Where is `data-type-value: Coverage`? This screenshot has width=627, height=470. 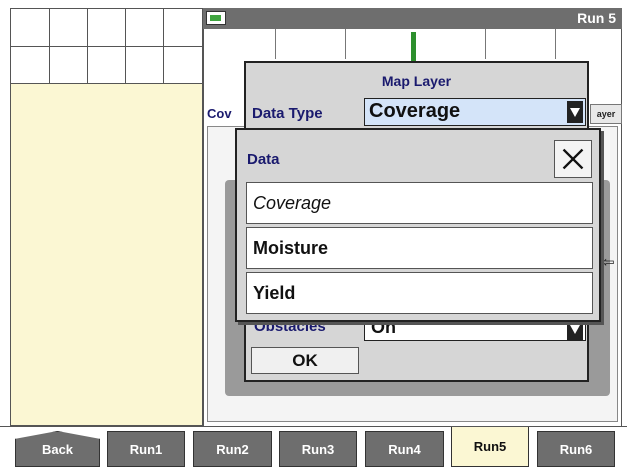 data-type-value: Coverage is located at coordinates (415, 111).